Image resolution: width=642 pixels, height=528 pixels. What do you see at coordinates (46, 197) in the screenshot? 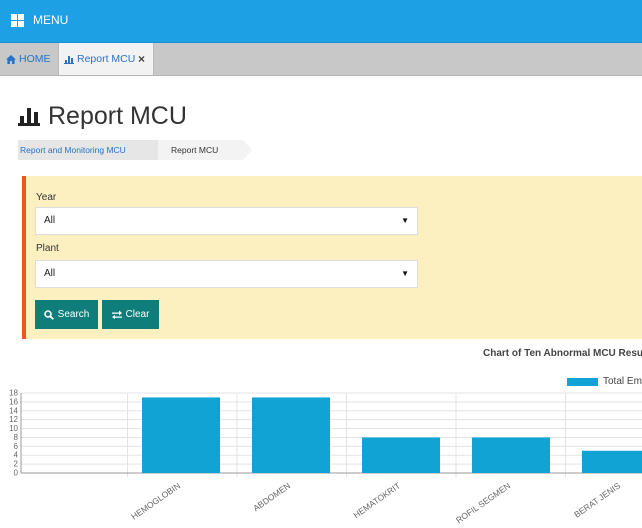
I see `year-label: Year` at bounding box center [46, 197].